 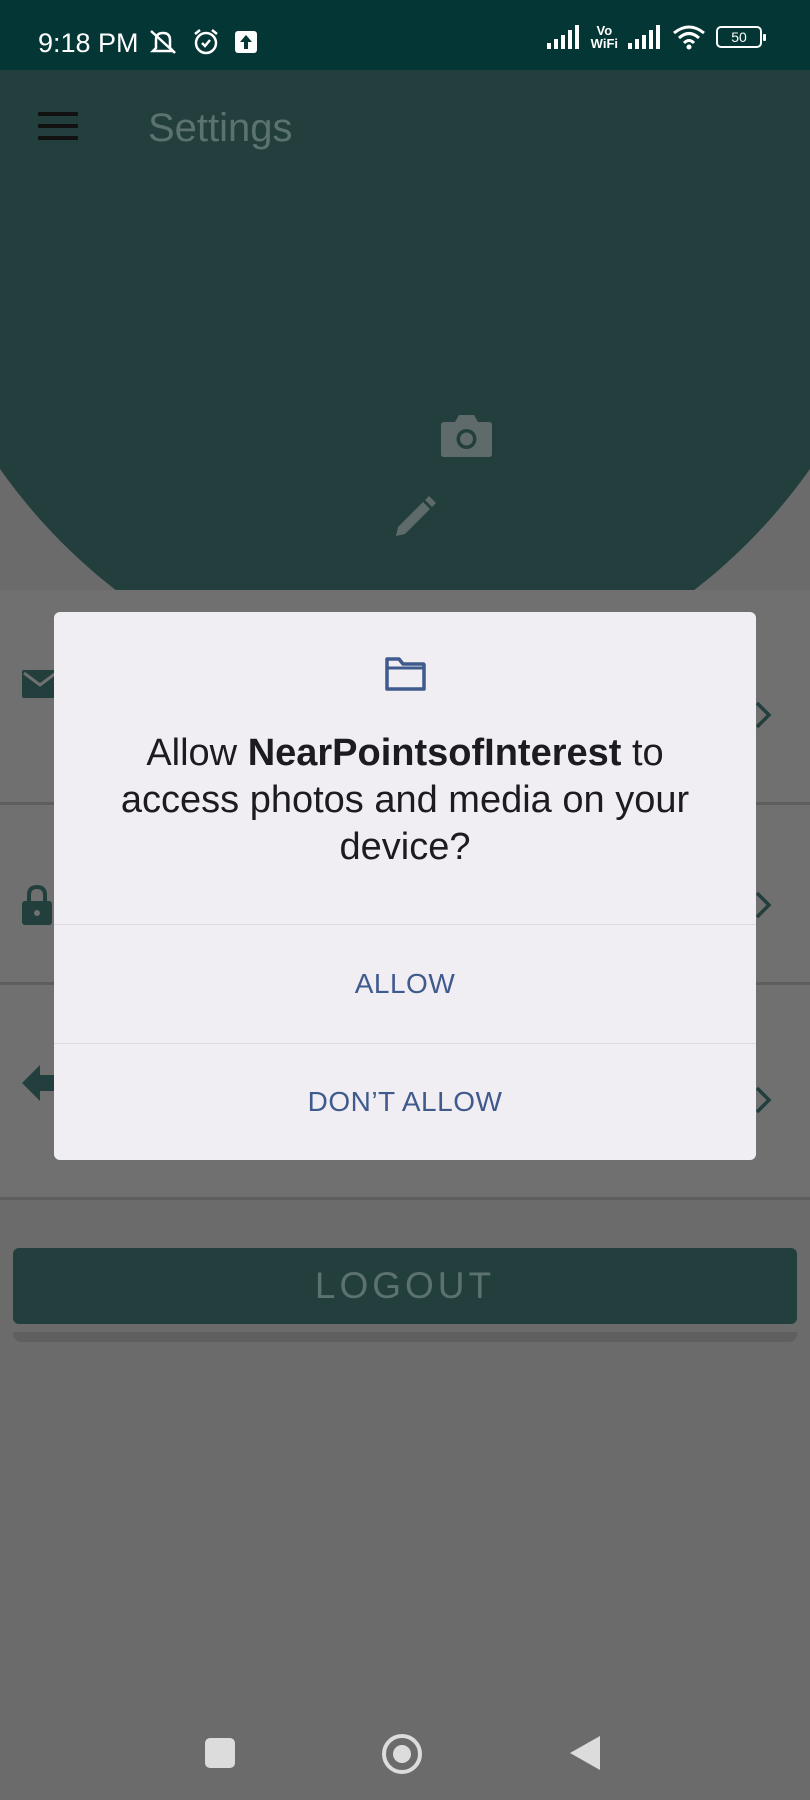 What do you see at coordinates (58, 126) in the screenshot?
I see `hamburger-menu-icon` at bounding box center [58, 126].